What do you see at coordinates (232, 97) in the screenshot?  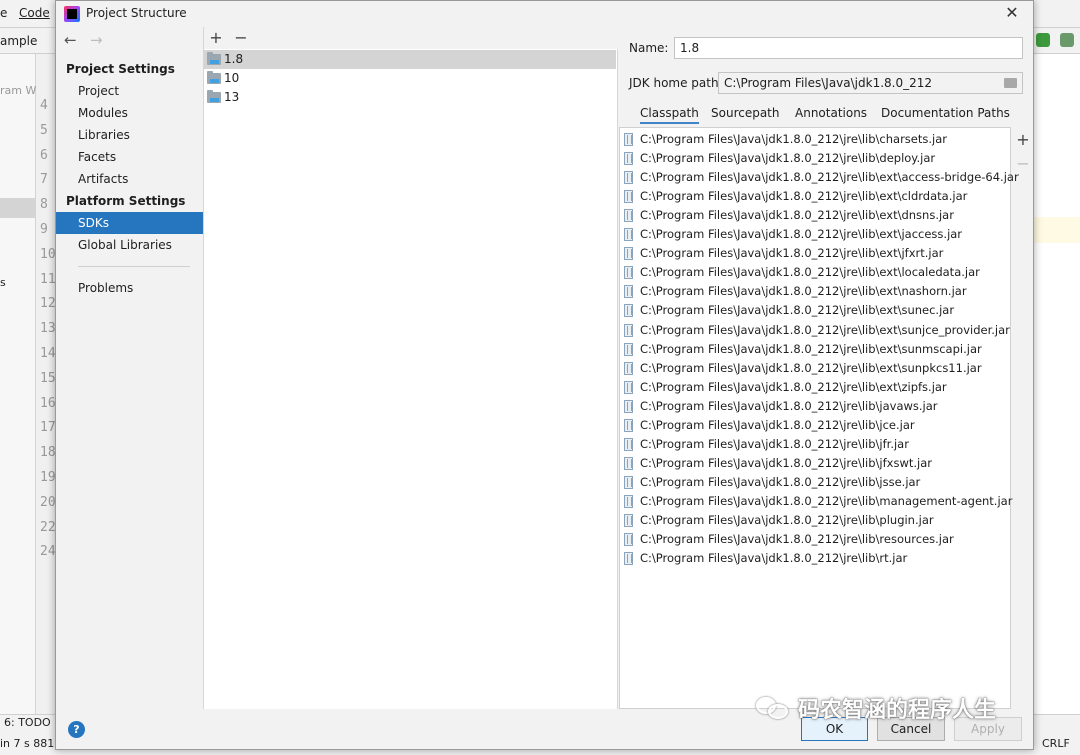 I see `sdk-item-label: 13` at bounding box center [232, 97].